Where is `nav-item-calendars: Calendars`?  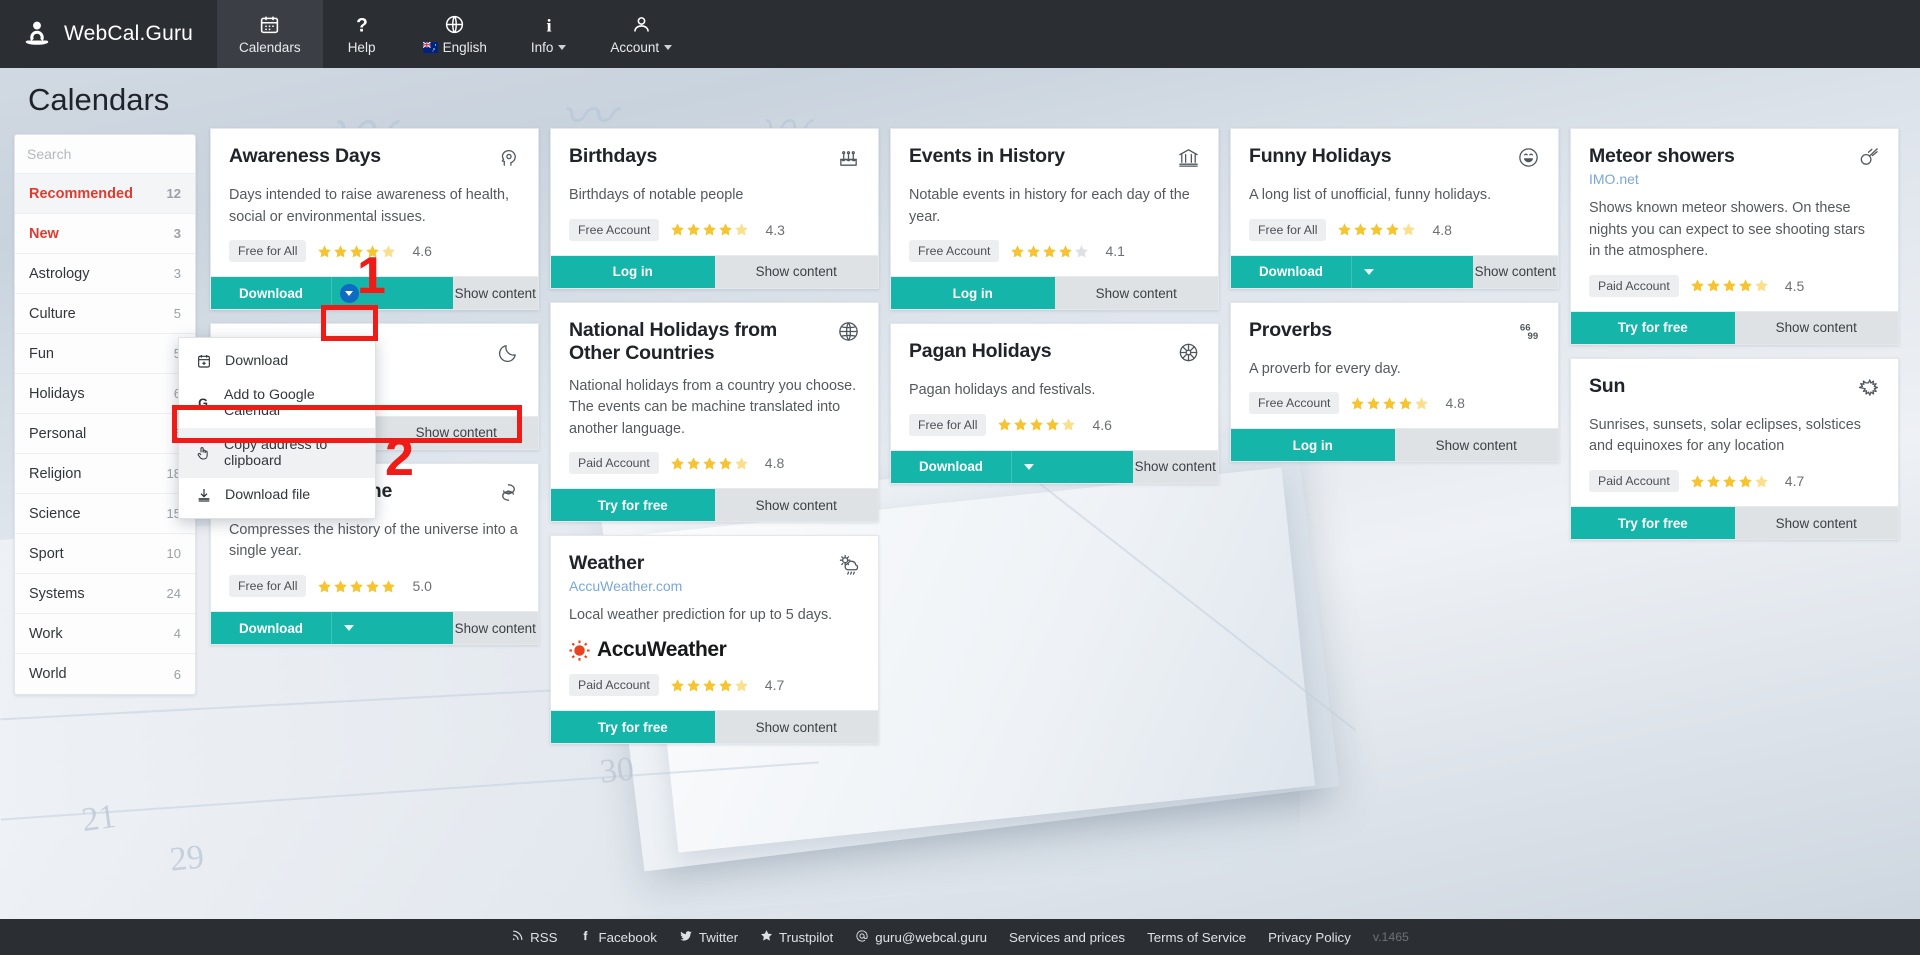 nav-item-calendars: Calendars is located at coordinates (270, 34).